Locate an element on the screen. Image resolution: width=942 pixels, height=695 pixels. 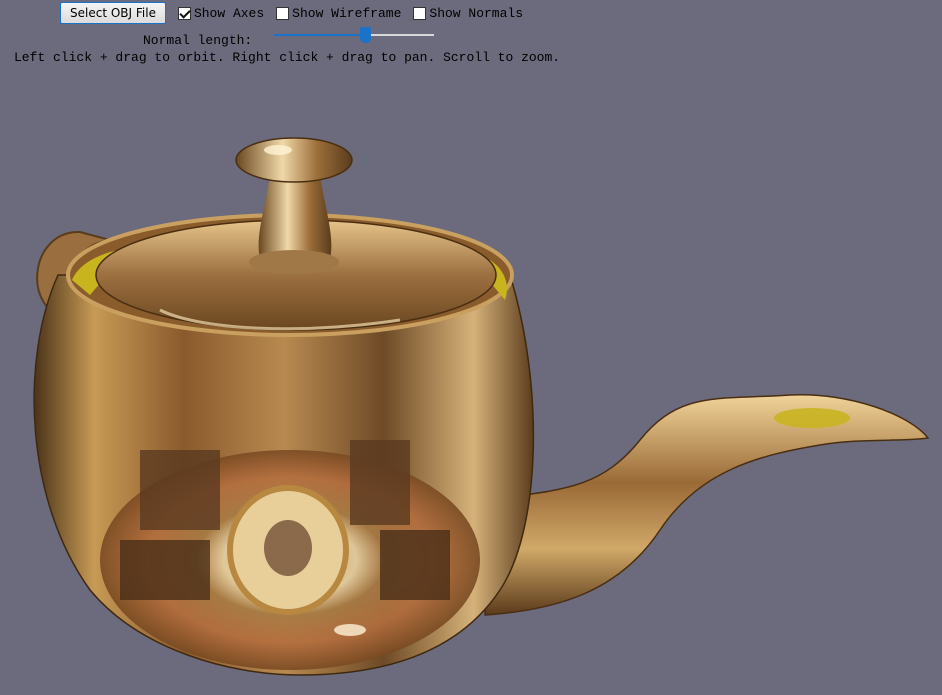
show-axes-label: Show Axes is located at coordinates (229, 13).